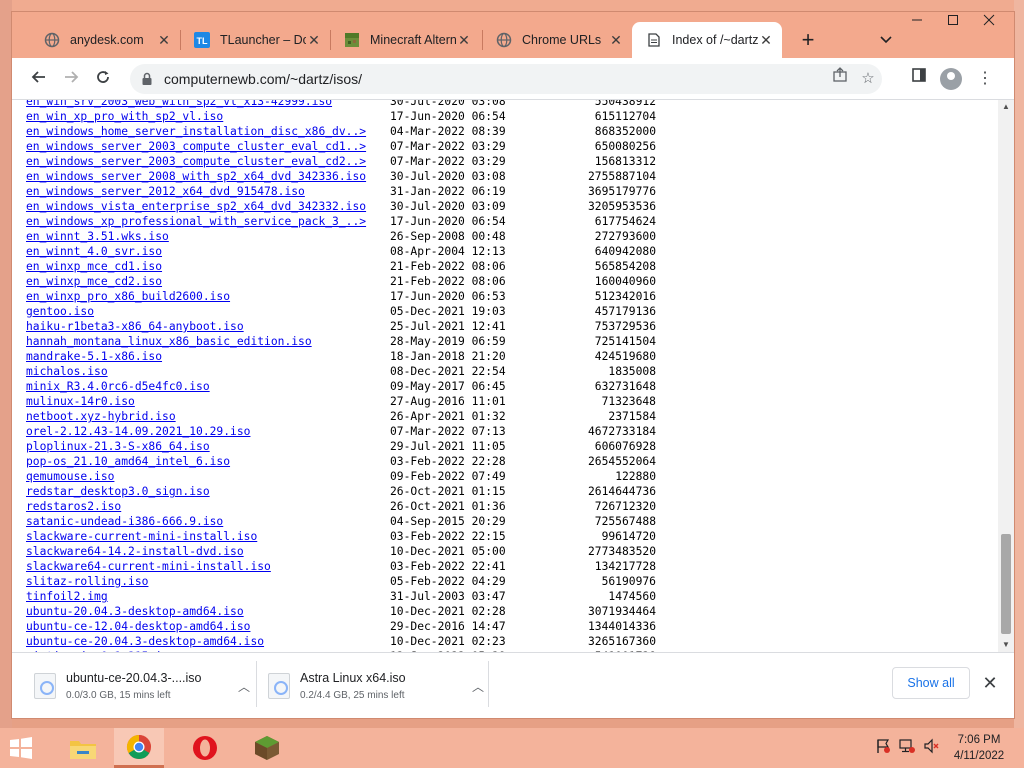 The width and height of the screenshot is (1024, 768). I want to click on close-window-button, so click(989, 22).